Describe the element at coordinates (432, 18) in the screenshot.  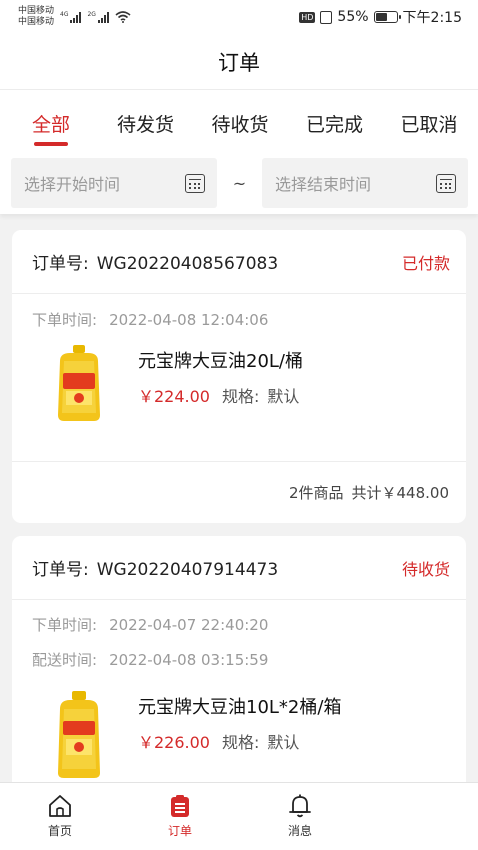
I see `clock-time: 下午2:15` at that location.